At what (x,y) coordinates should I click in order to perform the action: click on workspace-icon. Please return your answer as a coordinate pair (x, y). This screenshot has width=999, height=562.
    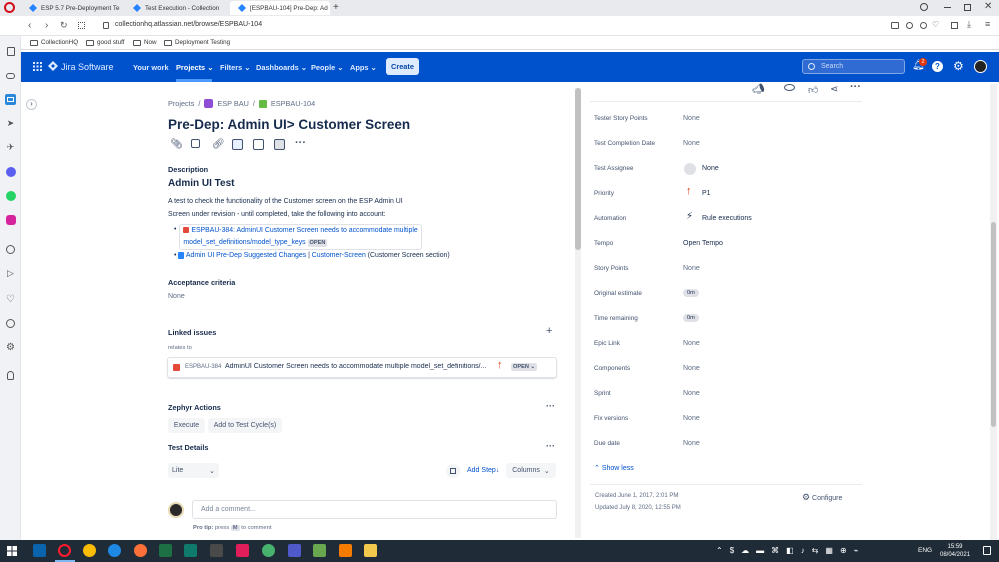
    Looking at the image, I should click on (10, 99).